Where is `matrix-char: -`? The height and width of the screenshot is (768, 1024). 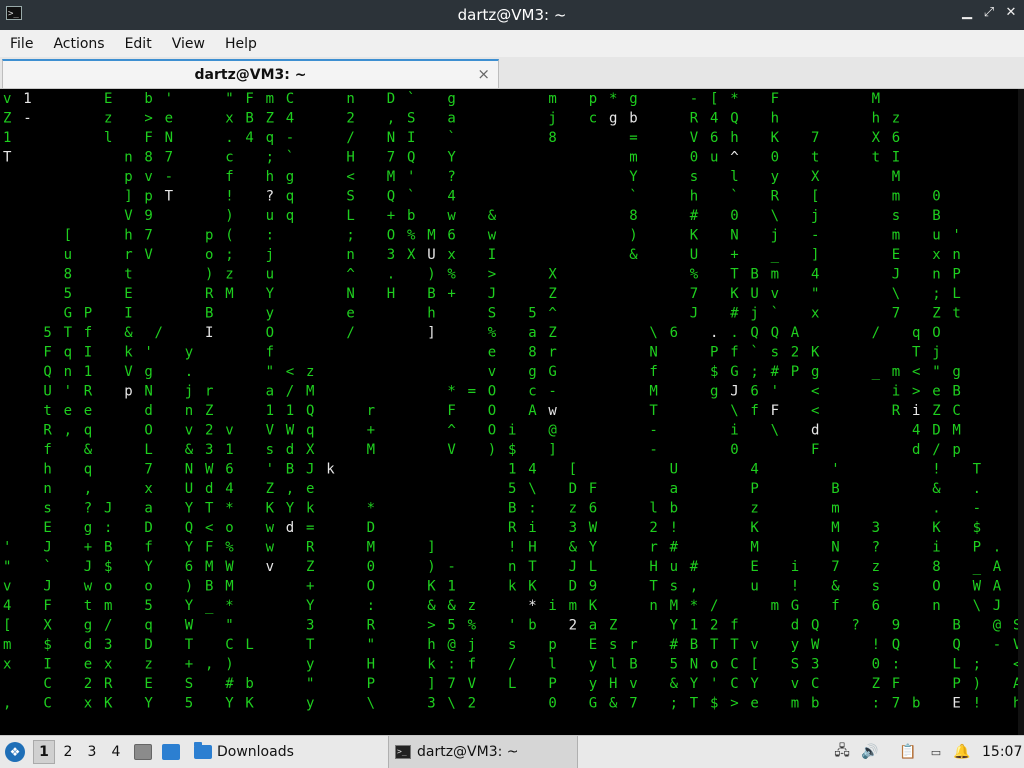 matrix-char: - is located at coordinates (552, 392).